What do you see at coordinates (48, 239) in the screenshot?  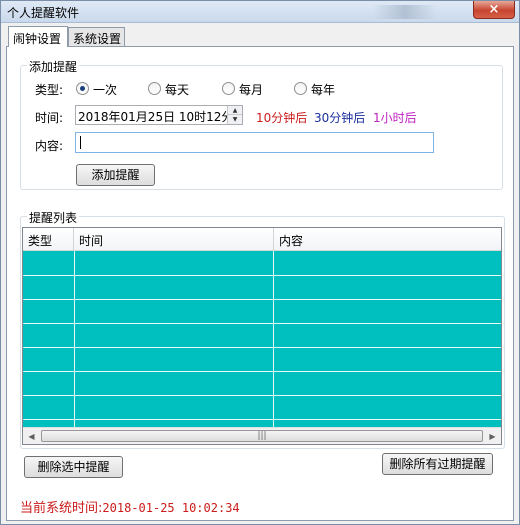 I see `column-header-type: 类型` at bounding box center [48, 239].